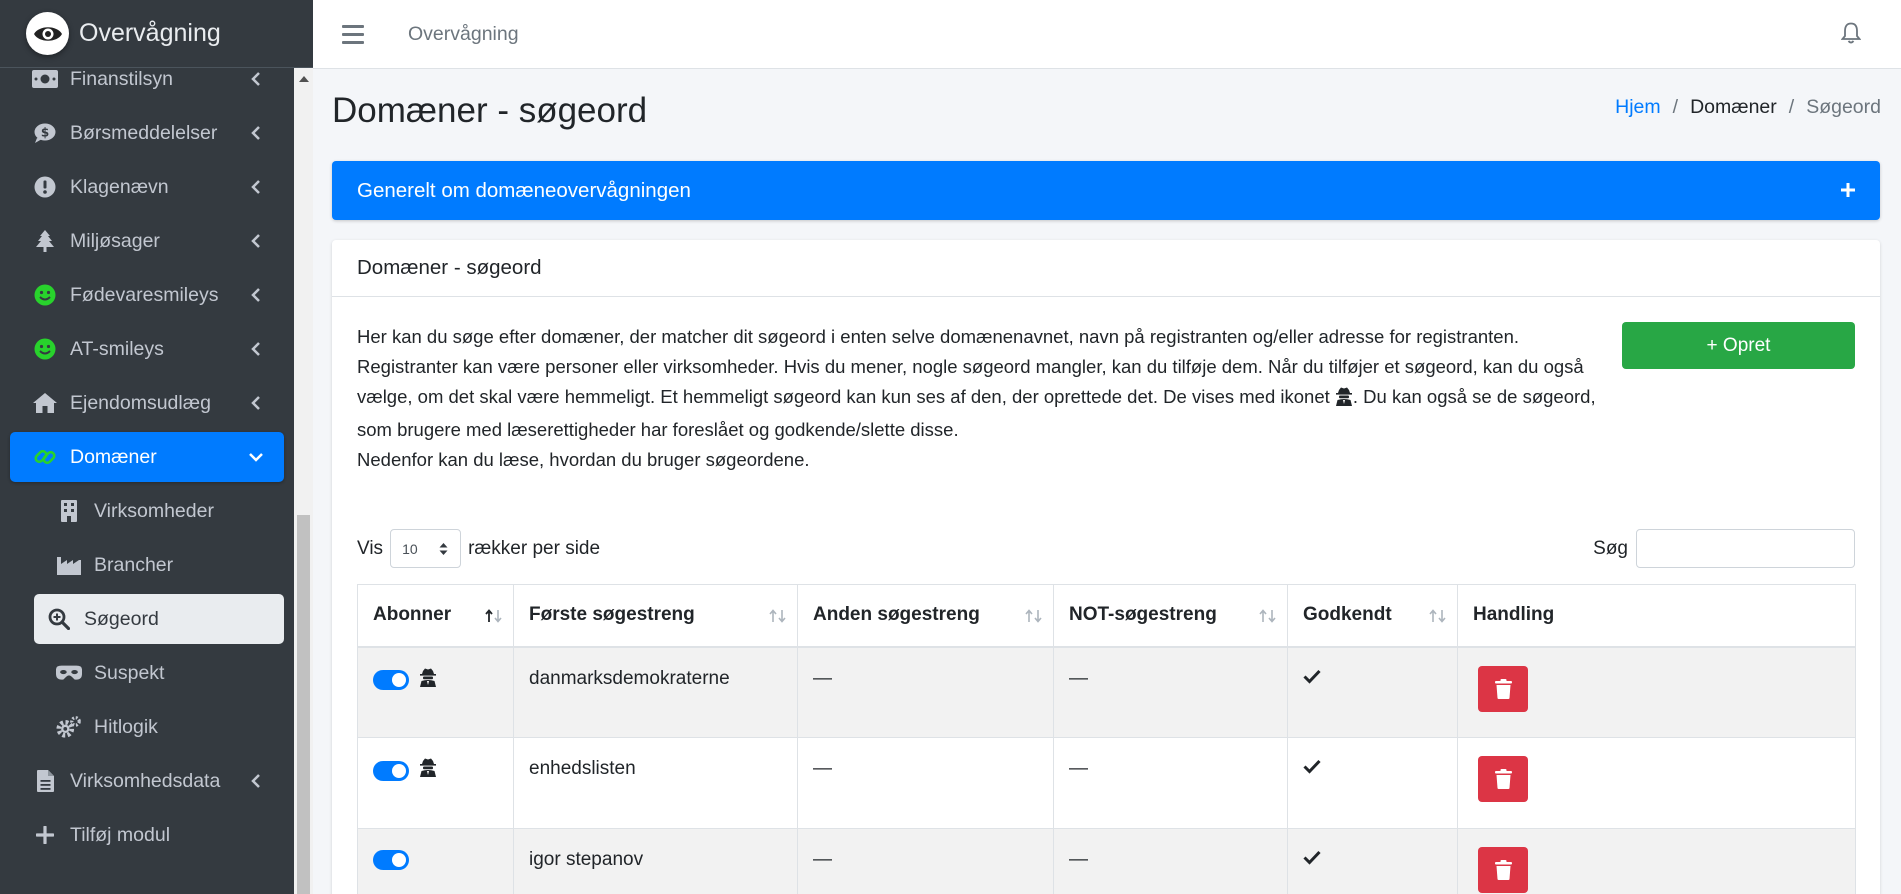 The width and height of the screenshot is (1901, 894). Describe the element at coordinates (45, 79) in the screenshot. I see `money-bill-icon` at that location.